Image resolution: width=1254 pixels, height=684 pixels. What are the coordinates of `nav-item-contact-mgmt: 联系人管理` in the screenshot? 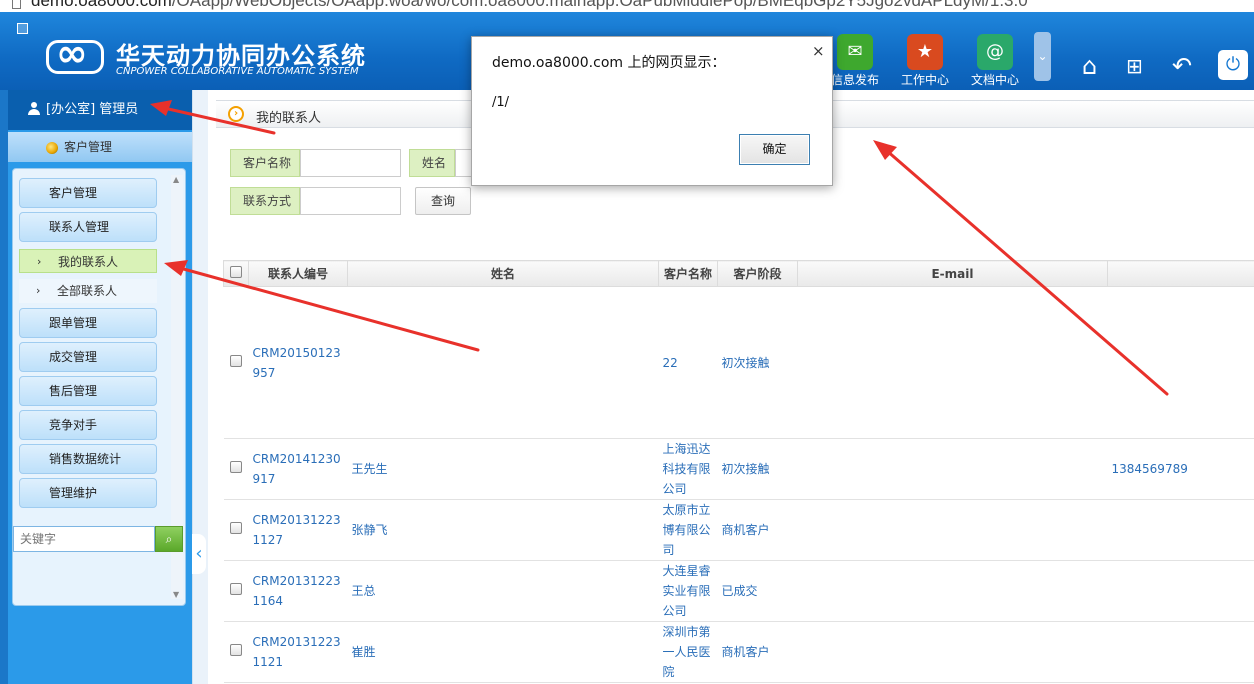 It's located at (88, 227).